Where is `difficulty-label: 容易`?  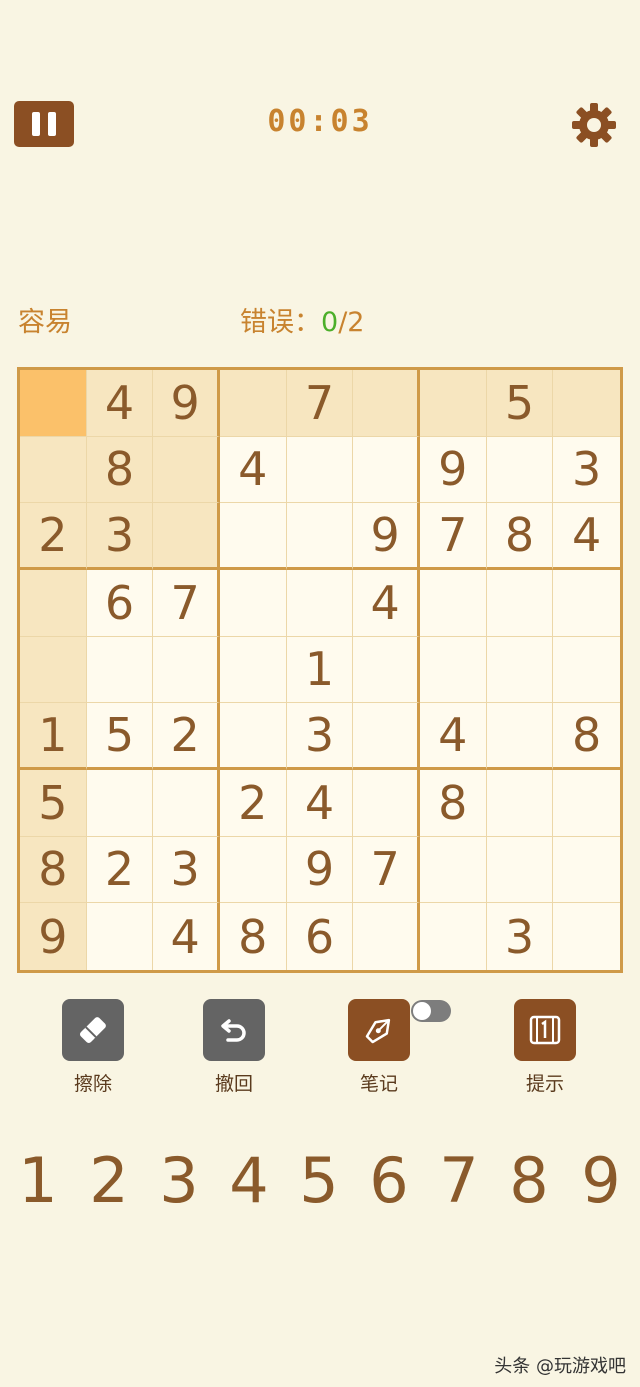
difficulty-label: 容易 is located at coordinates (45, 322).